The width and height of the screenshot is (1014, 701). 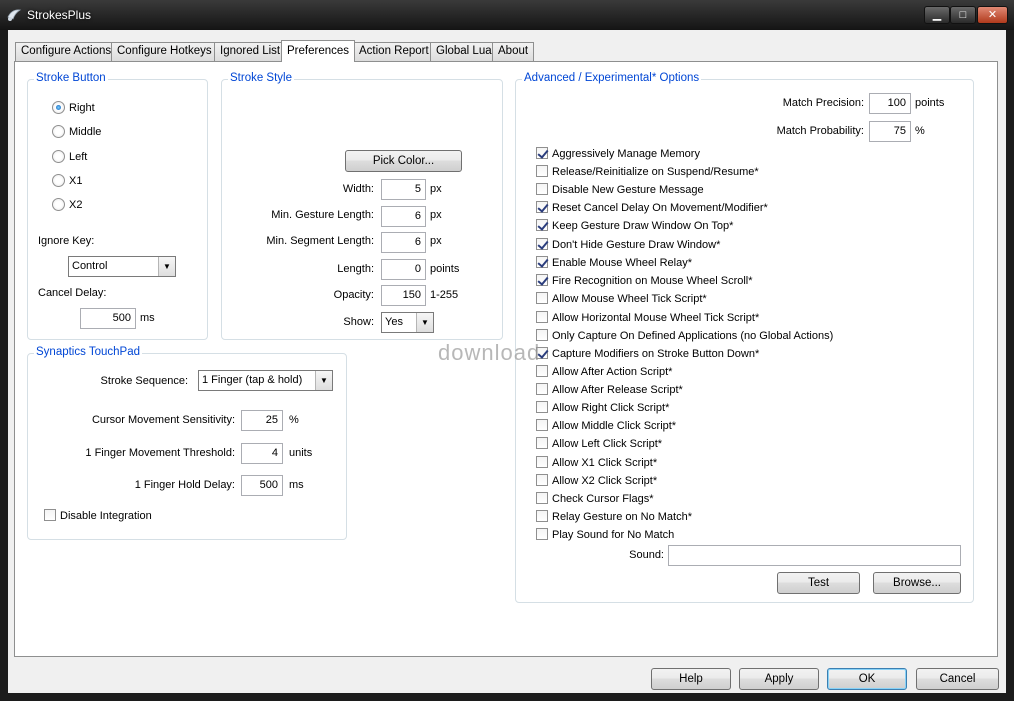 What do you see at coordinates (620, 189) in the screenshot?
I see `option-disable-new-gesture-message: Disable New Gesture Message` at bounding box center [620, 189].